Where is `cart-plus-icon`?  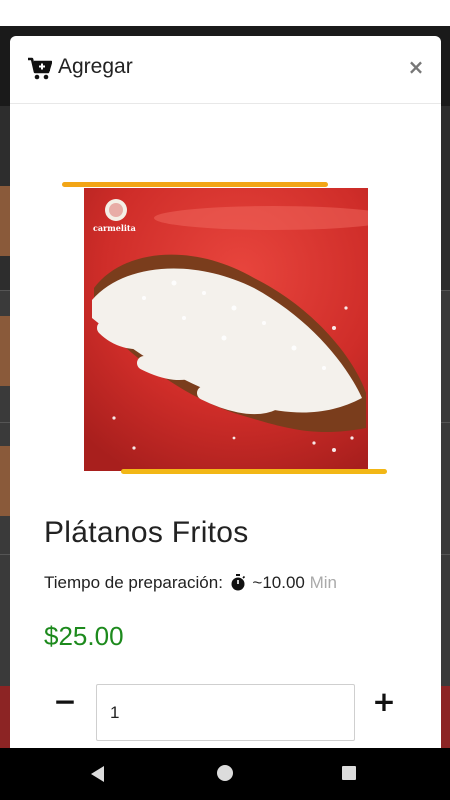 cart-plus-icon is located at coordinates (40, 69).